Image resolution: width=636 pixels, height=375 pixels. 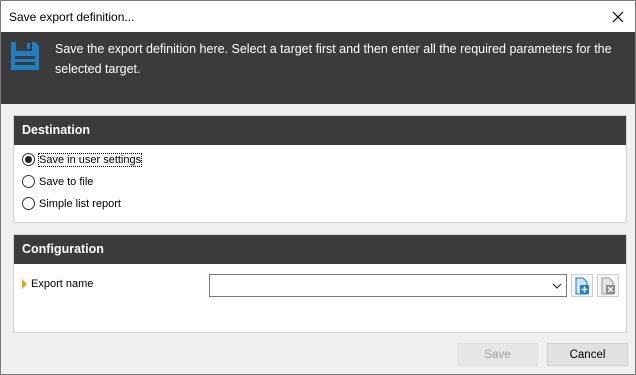 What do you see at coordinates (587, 354) in the screenshot?
I see `cancel-button: Cancel` at bounding box center [587, 354].